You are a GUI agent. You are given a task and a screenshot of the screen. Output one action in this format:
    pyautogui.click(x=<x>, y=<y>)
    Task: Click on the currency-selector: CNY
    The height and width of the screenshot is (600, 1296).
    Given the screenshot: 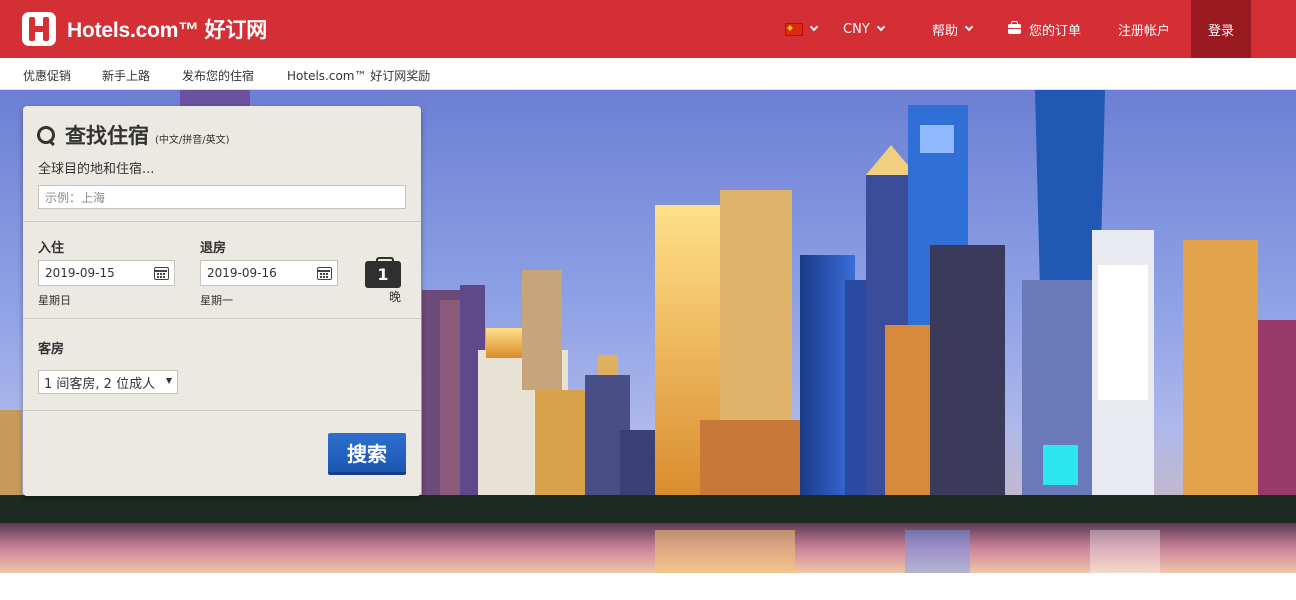 What is the action you would take?
    pyautogui.click(x=864, y=29)
    